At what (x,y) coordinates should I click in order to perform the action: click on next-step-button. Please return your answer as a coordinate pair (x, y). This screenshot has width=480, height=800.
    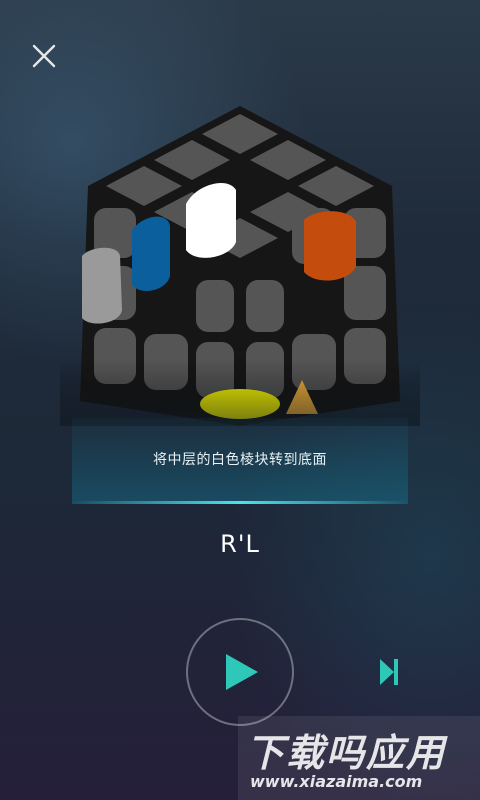
    Looking at the image, I should click on (390, 672).